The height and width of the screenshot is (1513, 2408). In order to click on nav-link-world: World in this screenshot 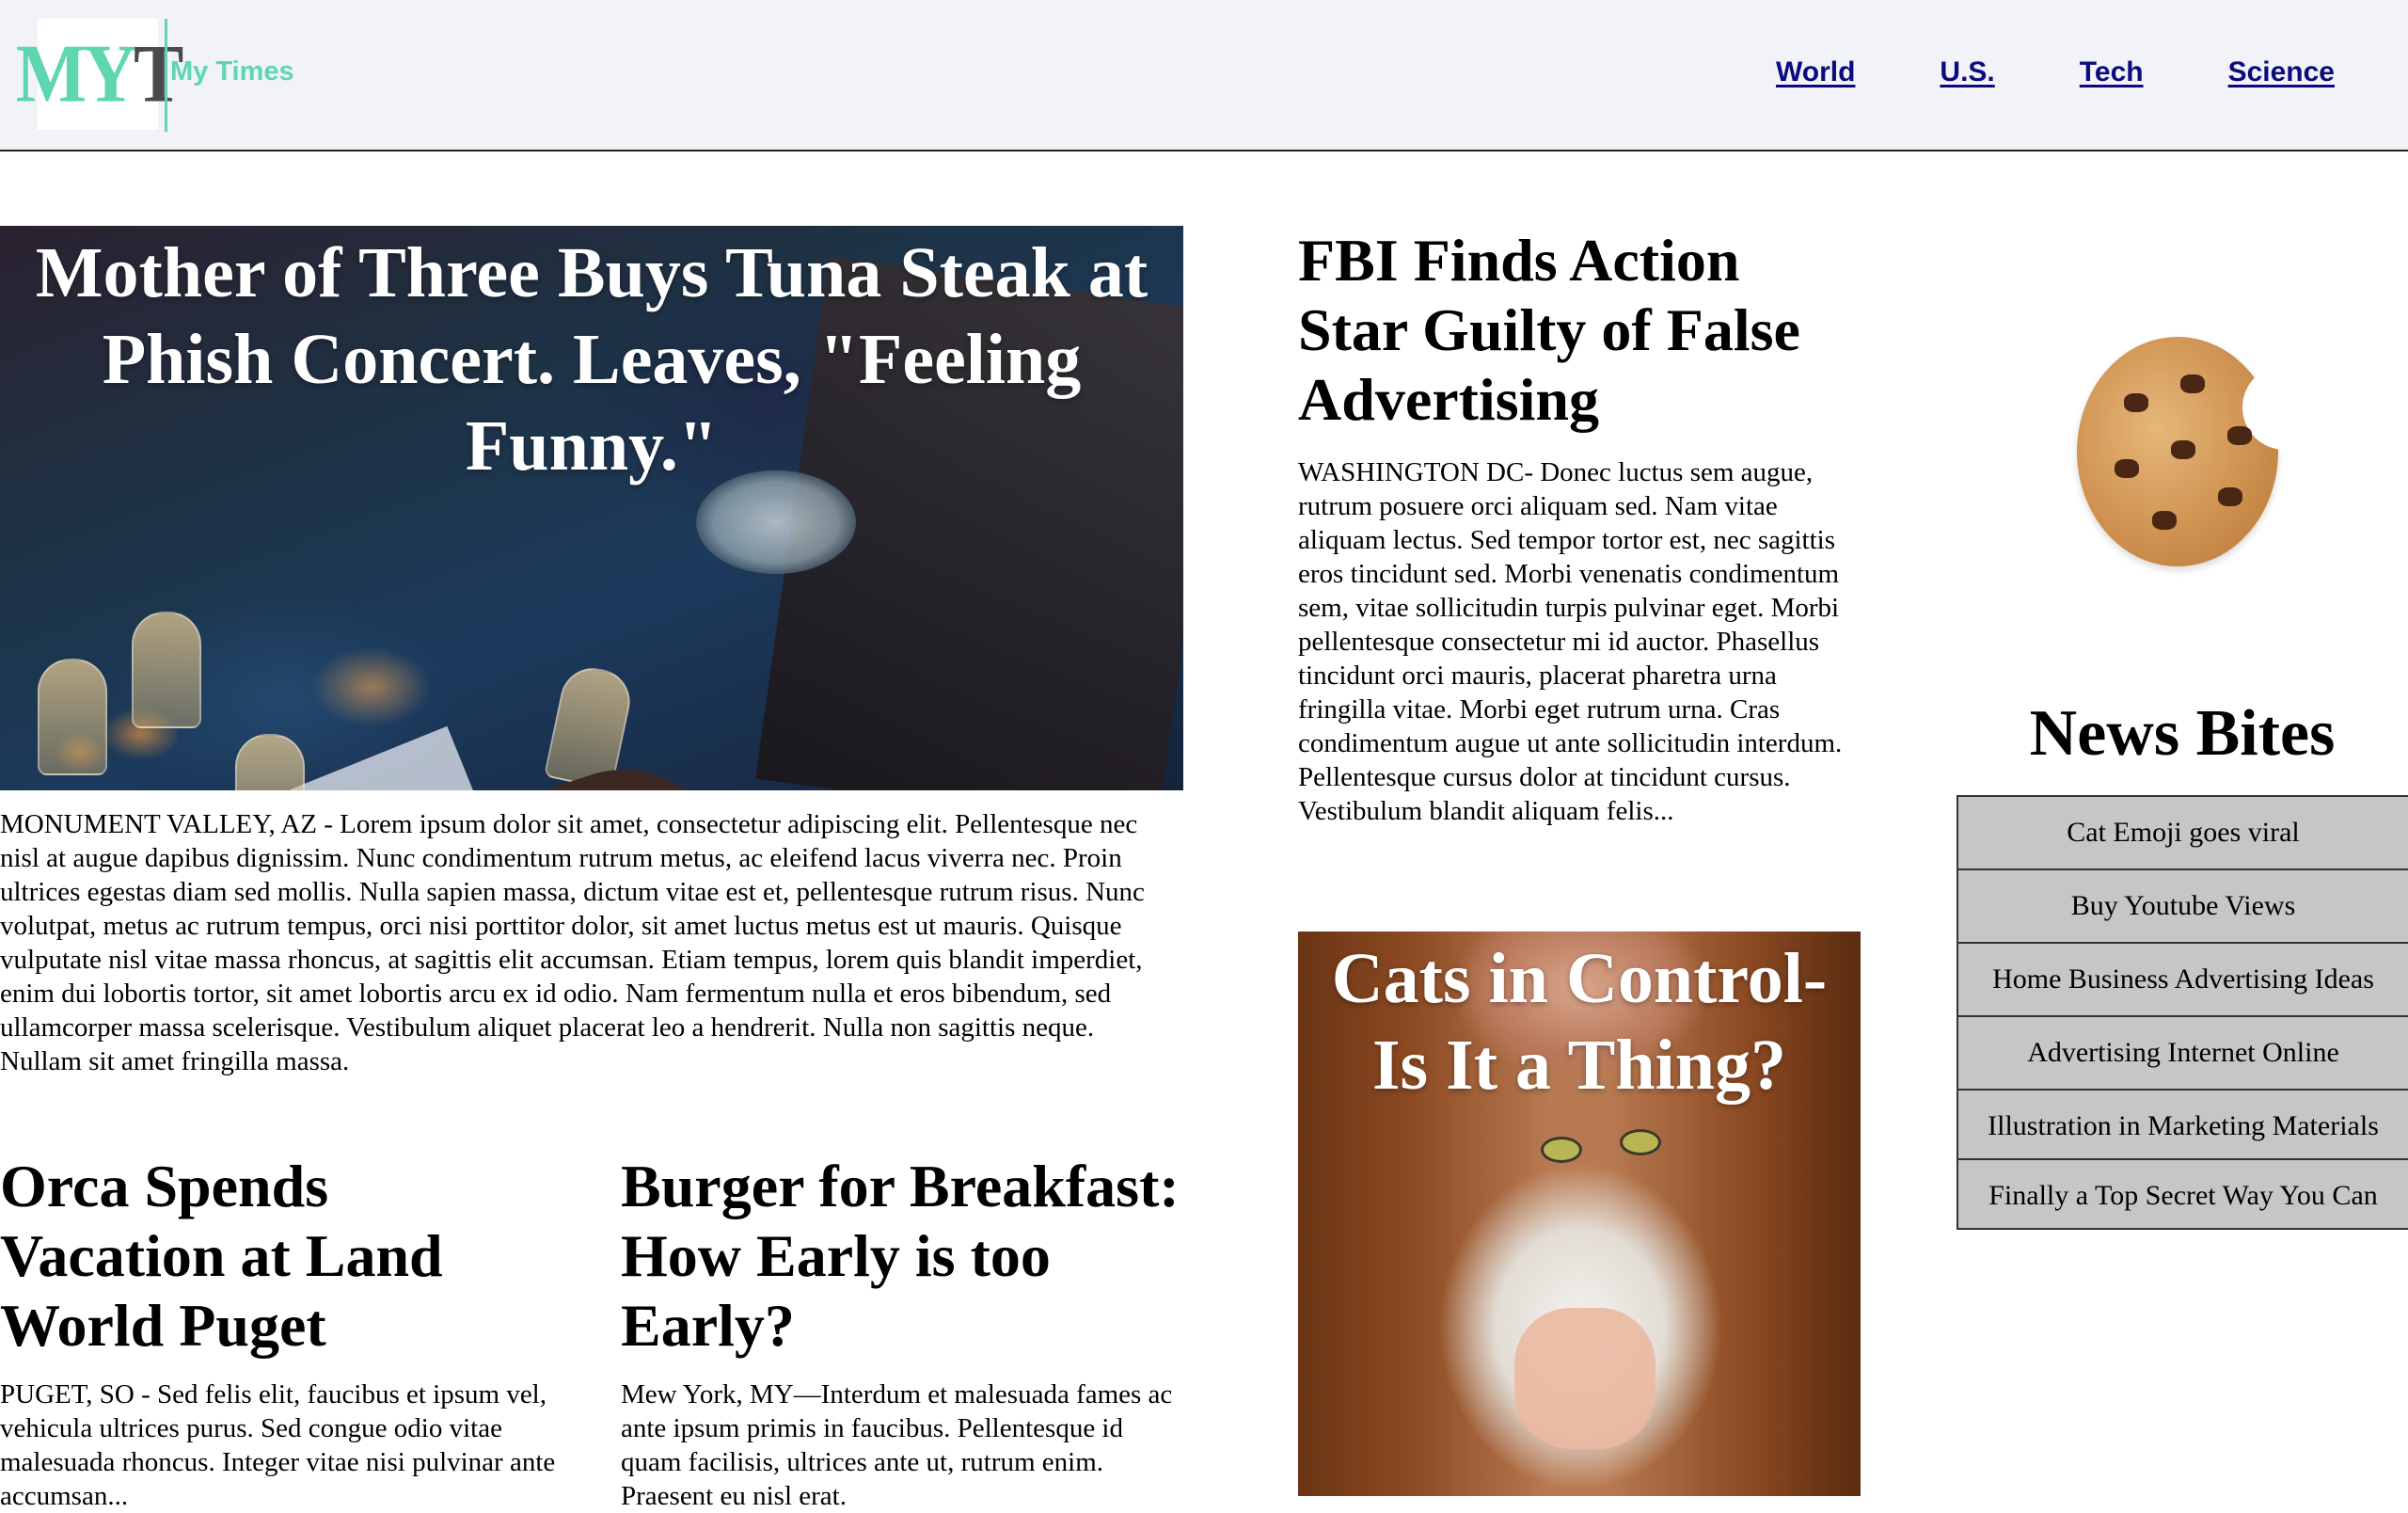, I will do `click(1816, 72)`.